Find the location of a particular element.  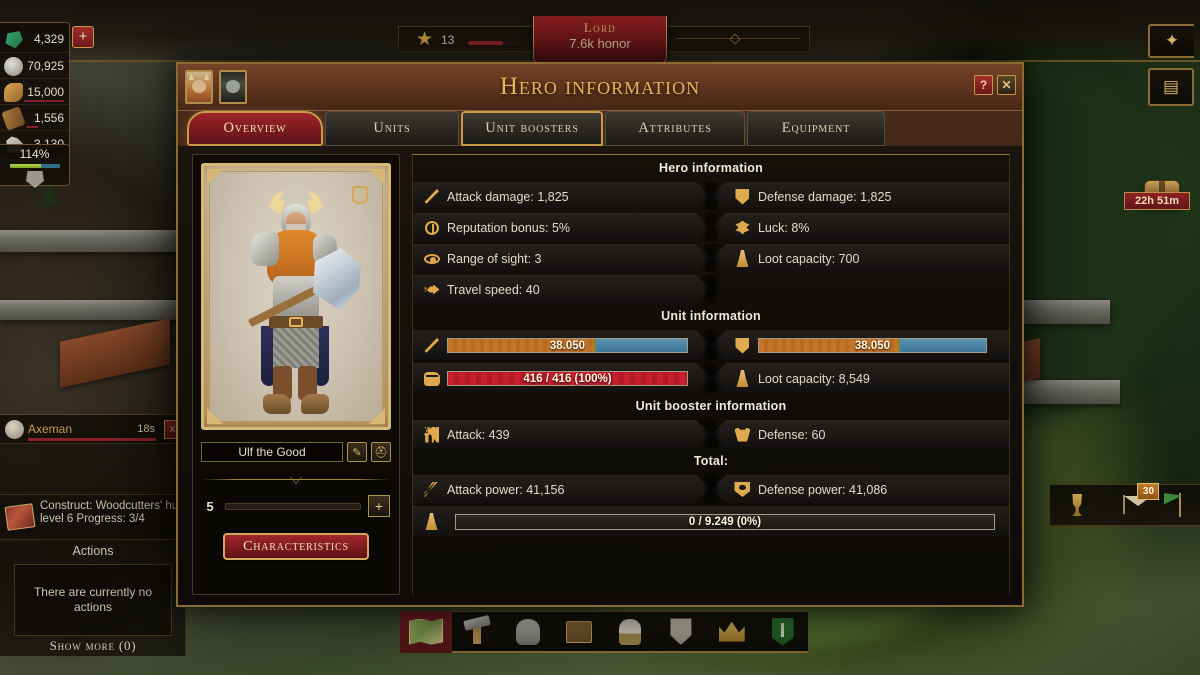

hero-stats-row: Travel speed: 40 is located at coordinates (711, 289).